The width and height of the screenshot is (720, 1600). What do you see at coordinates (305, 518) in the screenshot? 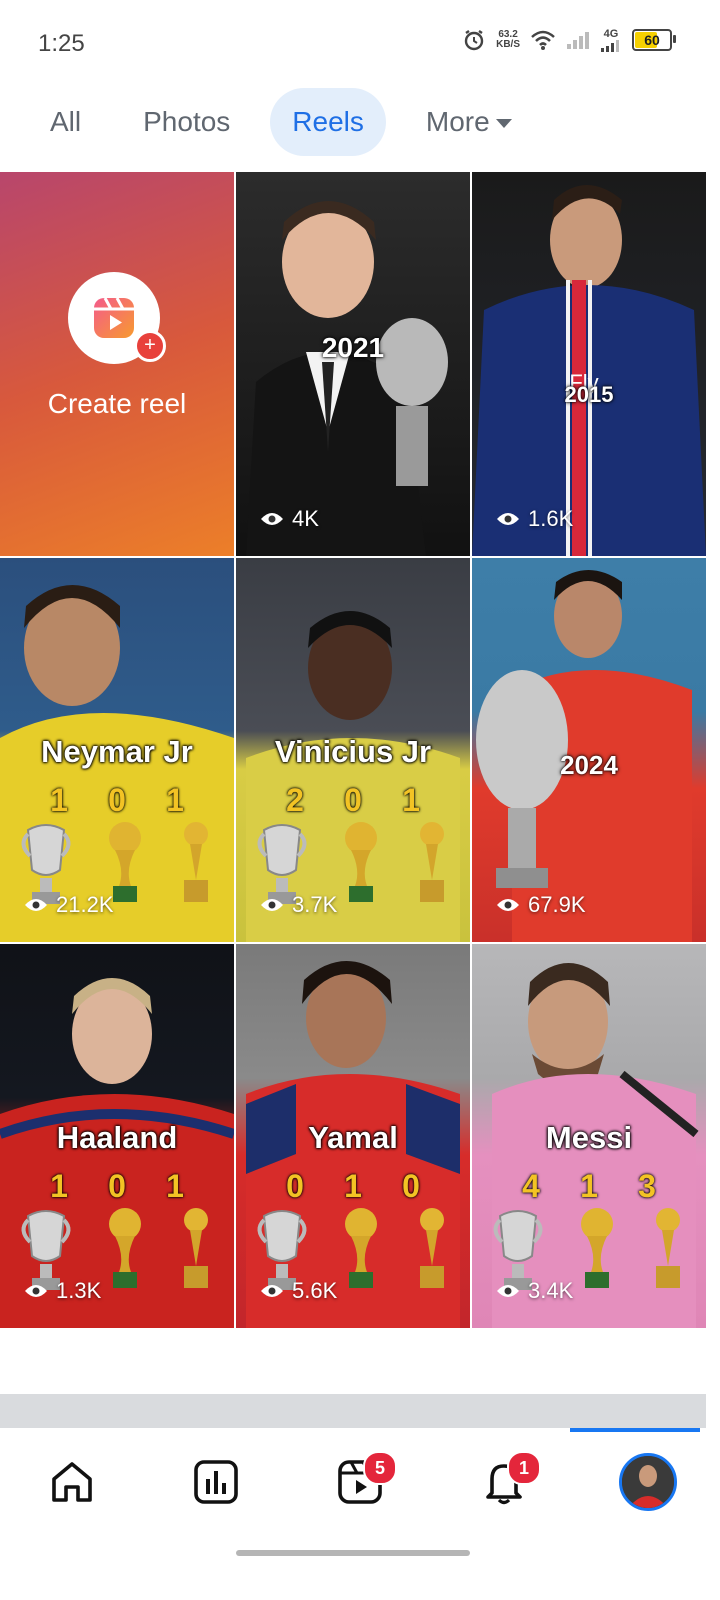
I see `view-count-value: 4K` at bounding box center [305, 518].